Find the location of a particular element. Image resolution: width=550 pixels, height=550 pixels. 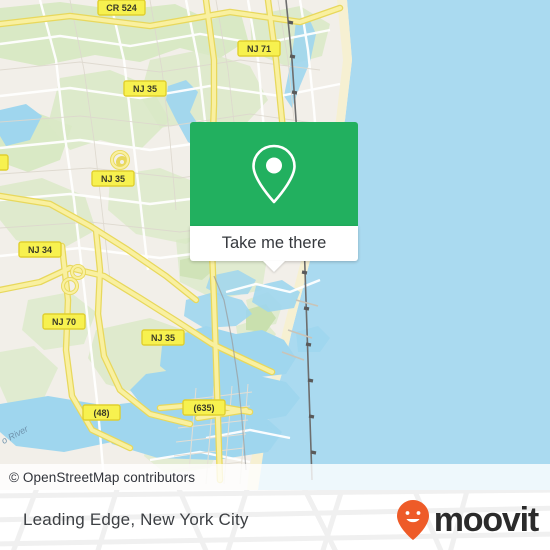

popup-header is located at coordinates (274, 174).